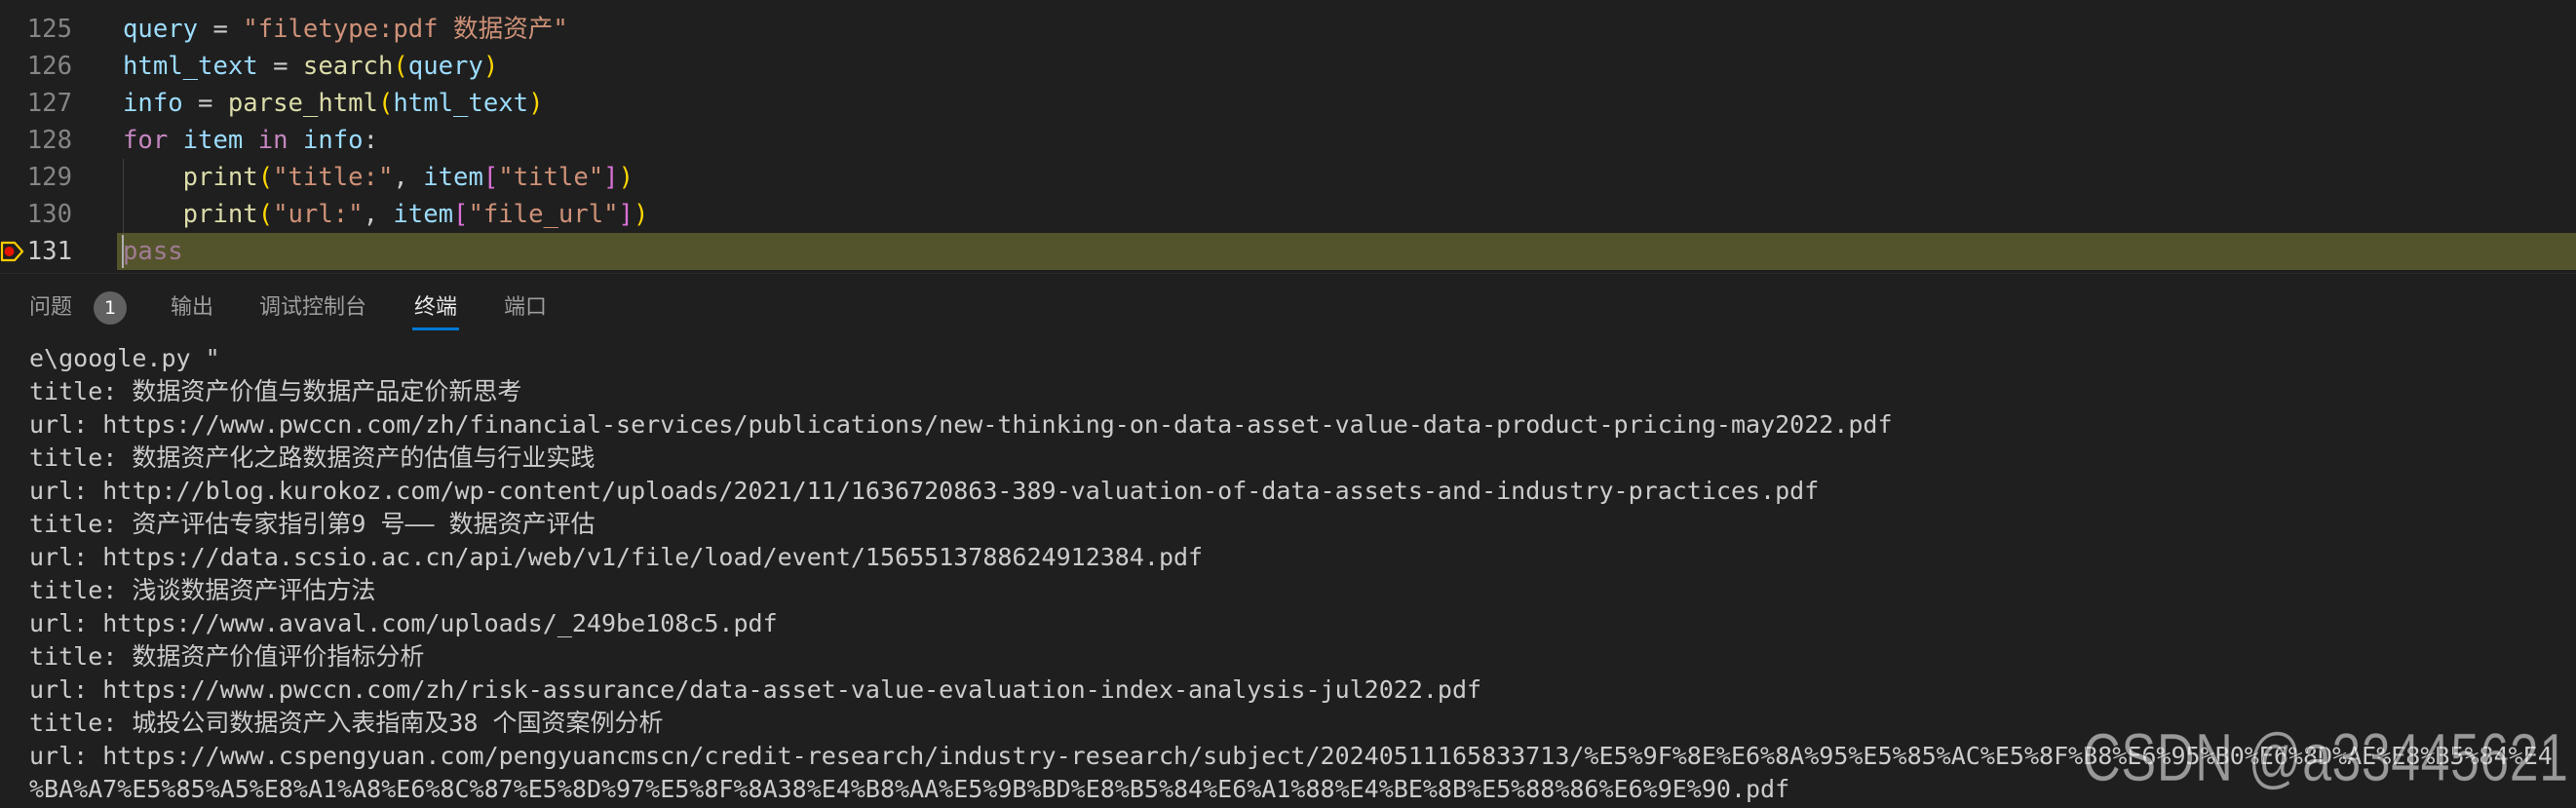 This screenshot has width=2576, height=808. What do you see at coordinates (49, 29) in the screenshot?
I see `line-number: 125` at bounding box center [49, 29].